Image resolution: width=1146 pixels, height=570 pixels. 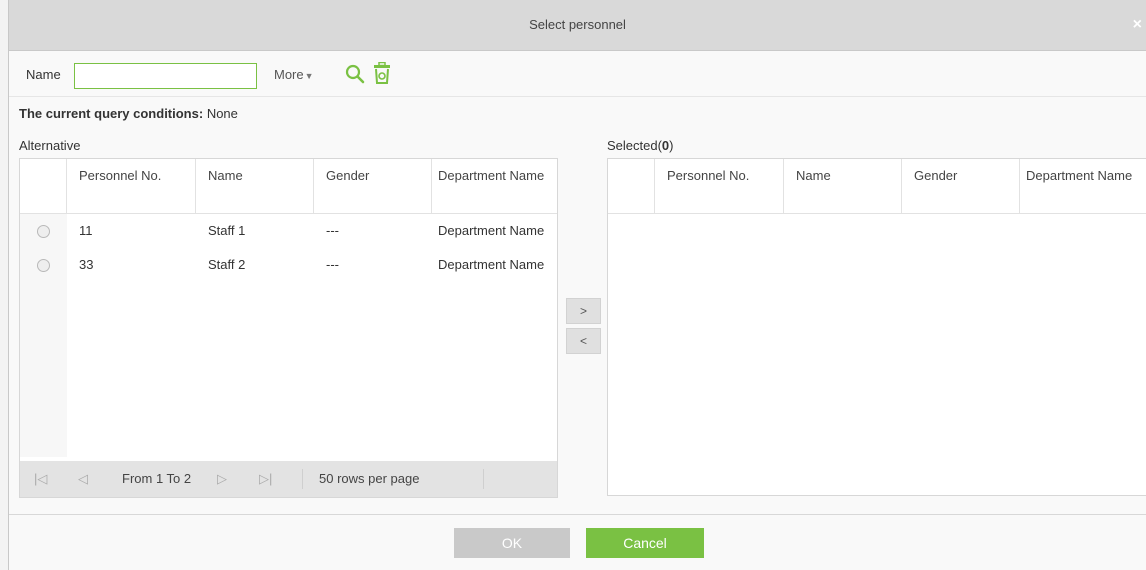 What do you see at coordinates (43, 74) in the screenshot?
I see `name-label: Name` at bounding box center [43, 74].